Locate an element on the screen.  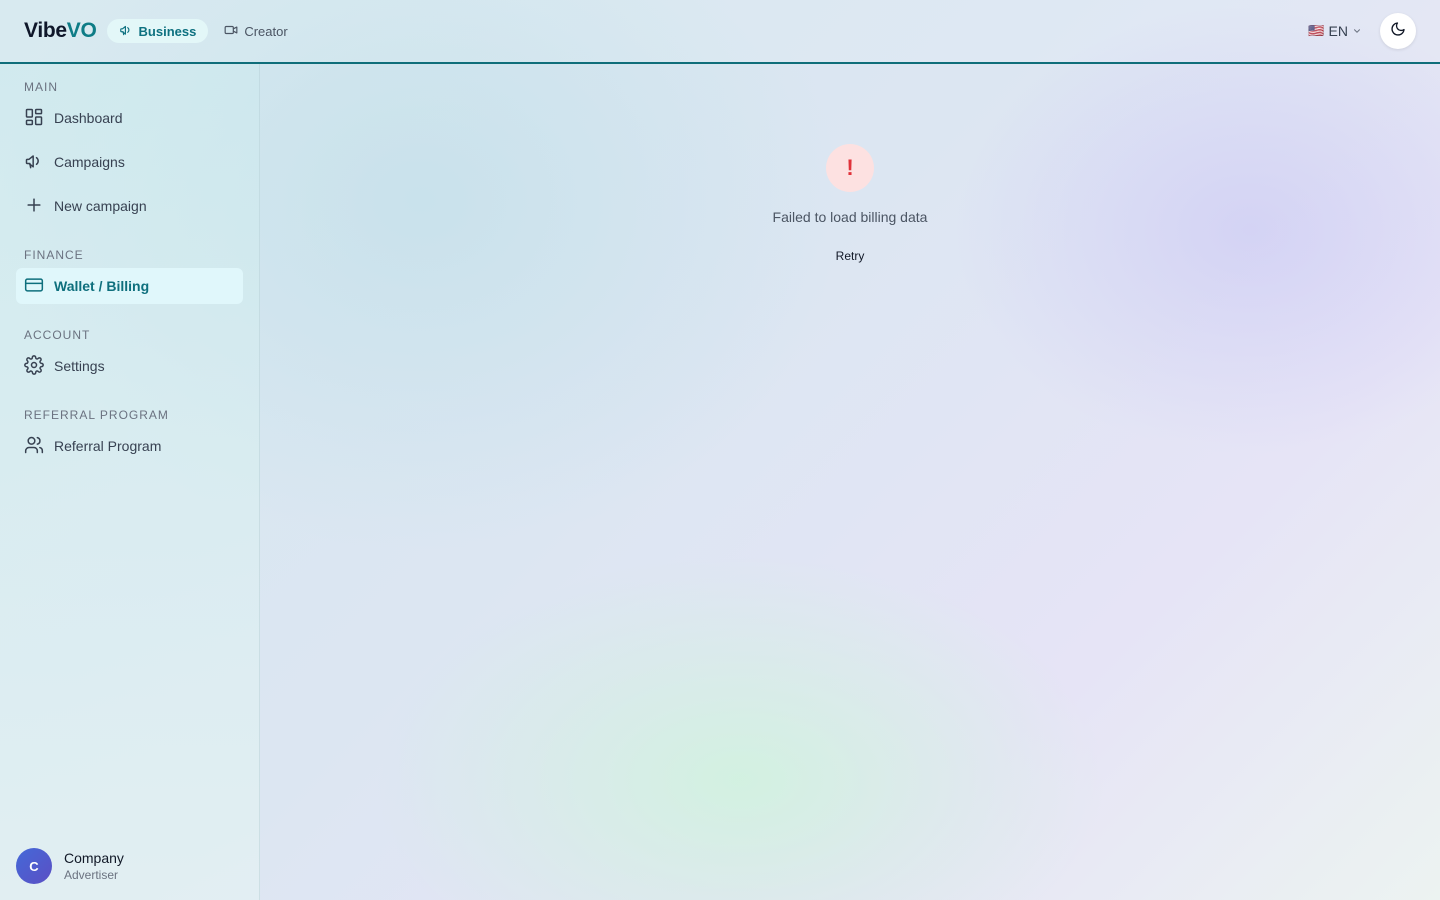
sidebar-item-label: New campaign is located at coordinates (100, 206).